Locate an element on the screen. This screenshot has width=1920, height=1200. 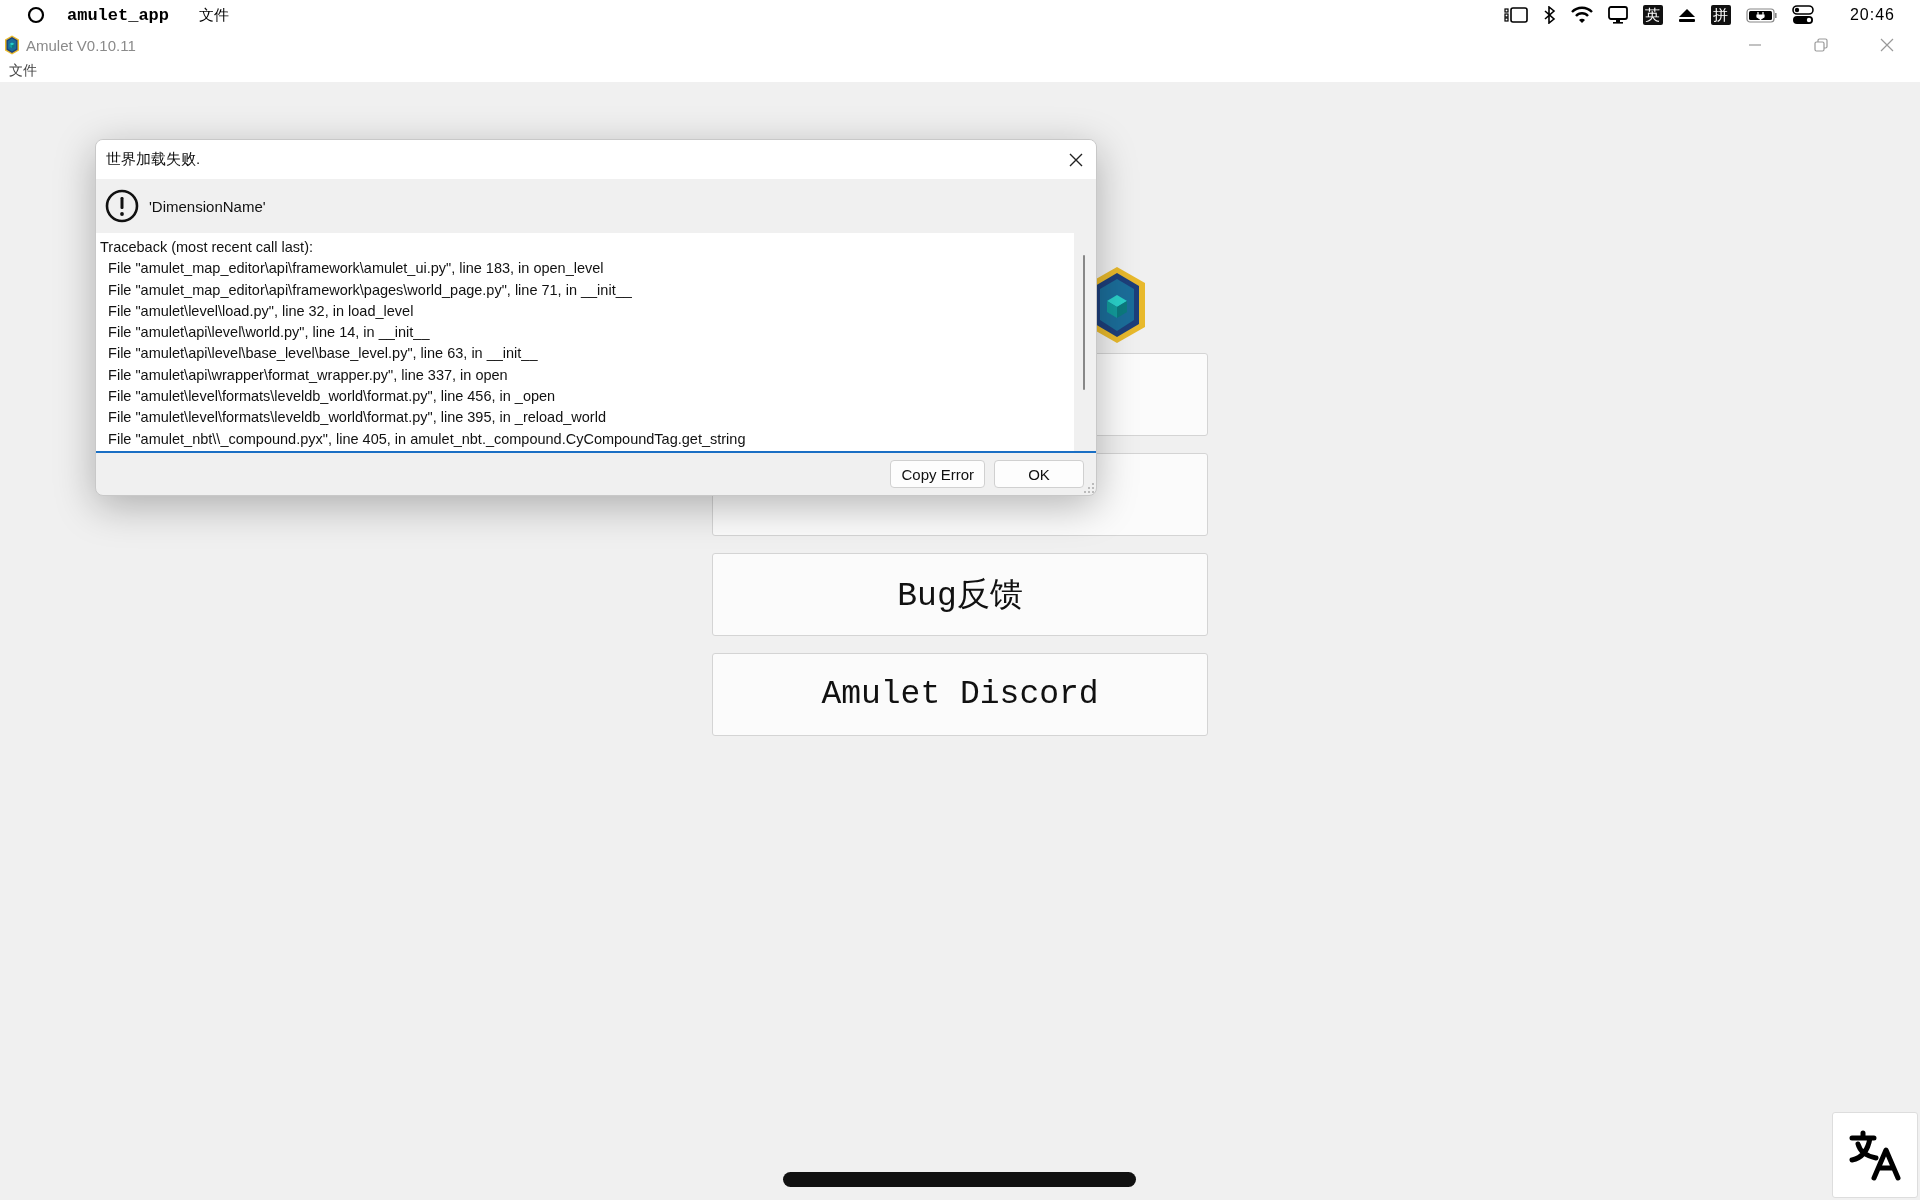
traceback-line: File "amulet\api\level\base_level\base_level.py", line 63, in __init__ is located at coordinates (323, 354).